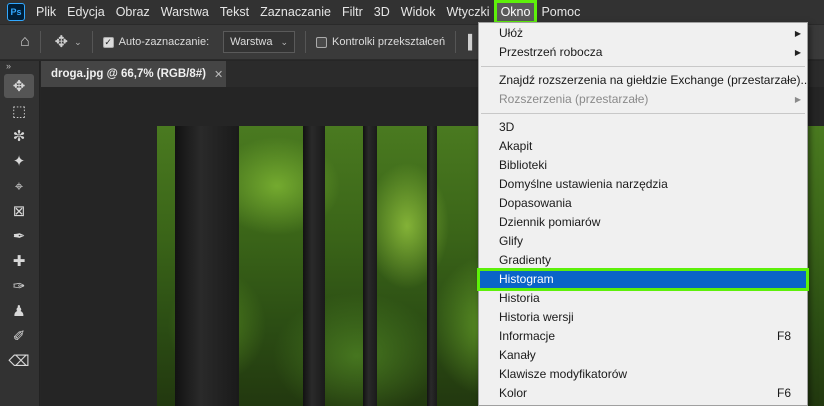  What do you see at coordinates (19, 111) in the screenshot?
I see `marquee-tool-icon: ⬚` at bounding box center [19, 111].